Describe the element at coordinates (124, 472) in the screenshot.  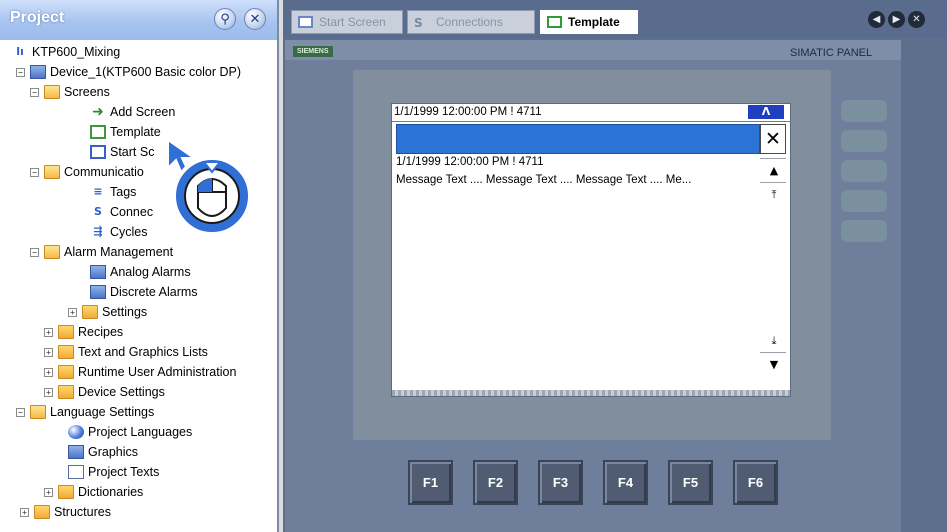
I see `tree-label: Project Texts` at that location.